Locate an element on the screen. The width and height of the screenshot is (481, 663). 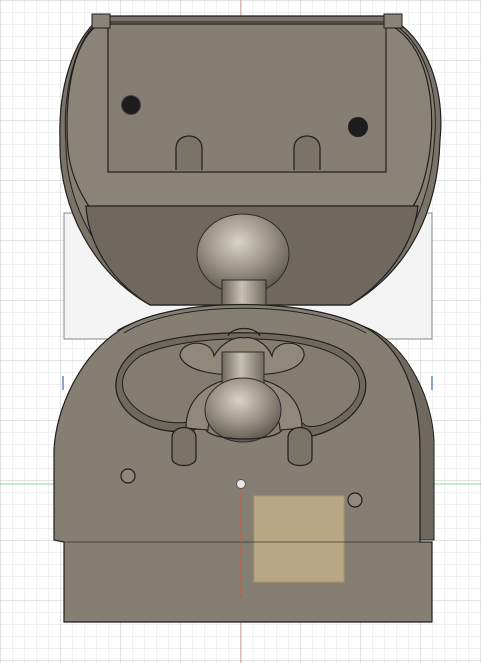
ball-joint-lower-sphere is located at coordinates (243, 410).